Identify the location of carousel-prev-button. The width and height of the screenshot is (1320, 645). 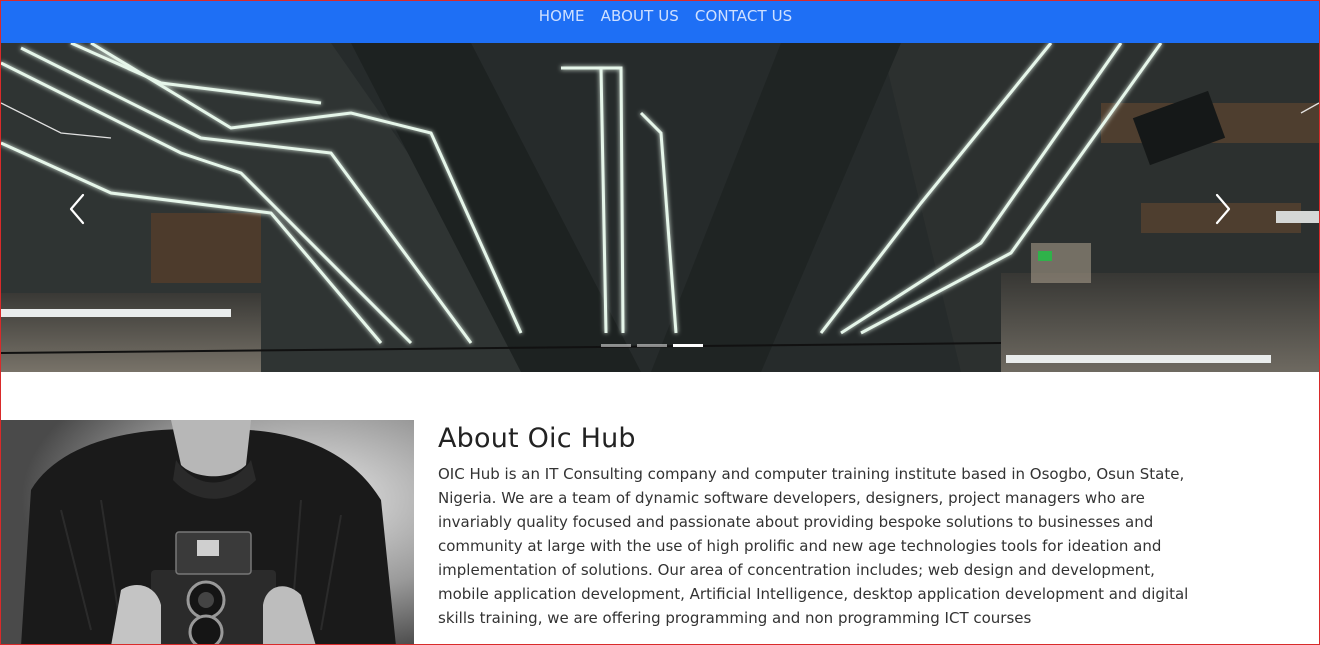
(77, 209).